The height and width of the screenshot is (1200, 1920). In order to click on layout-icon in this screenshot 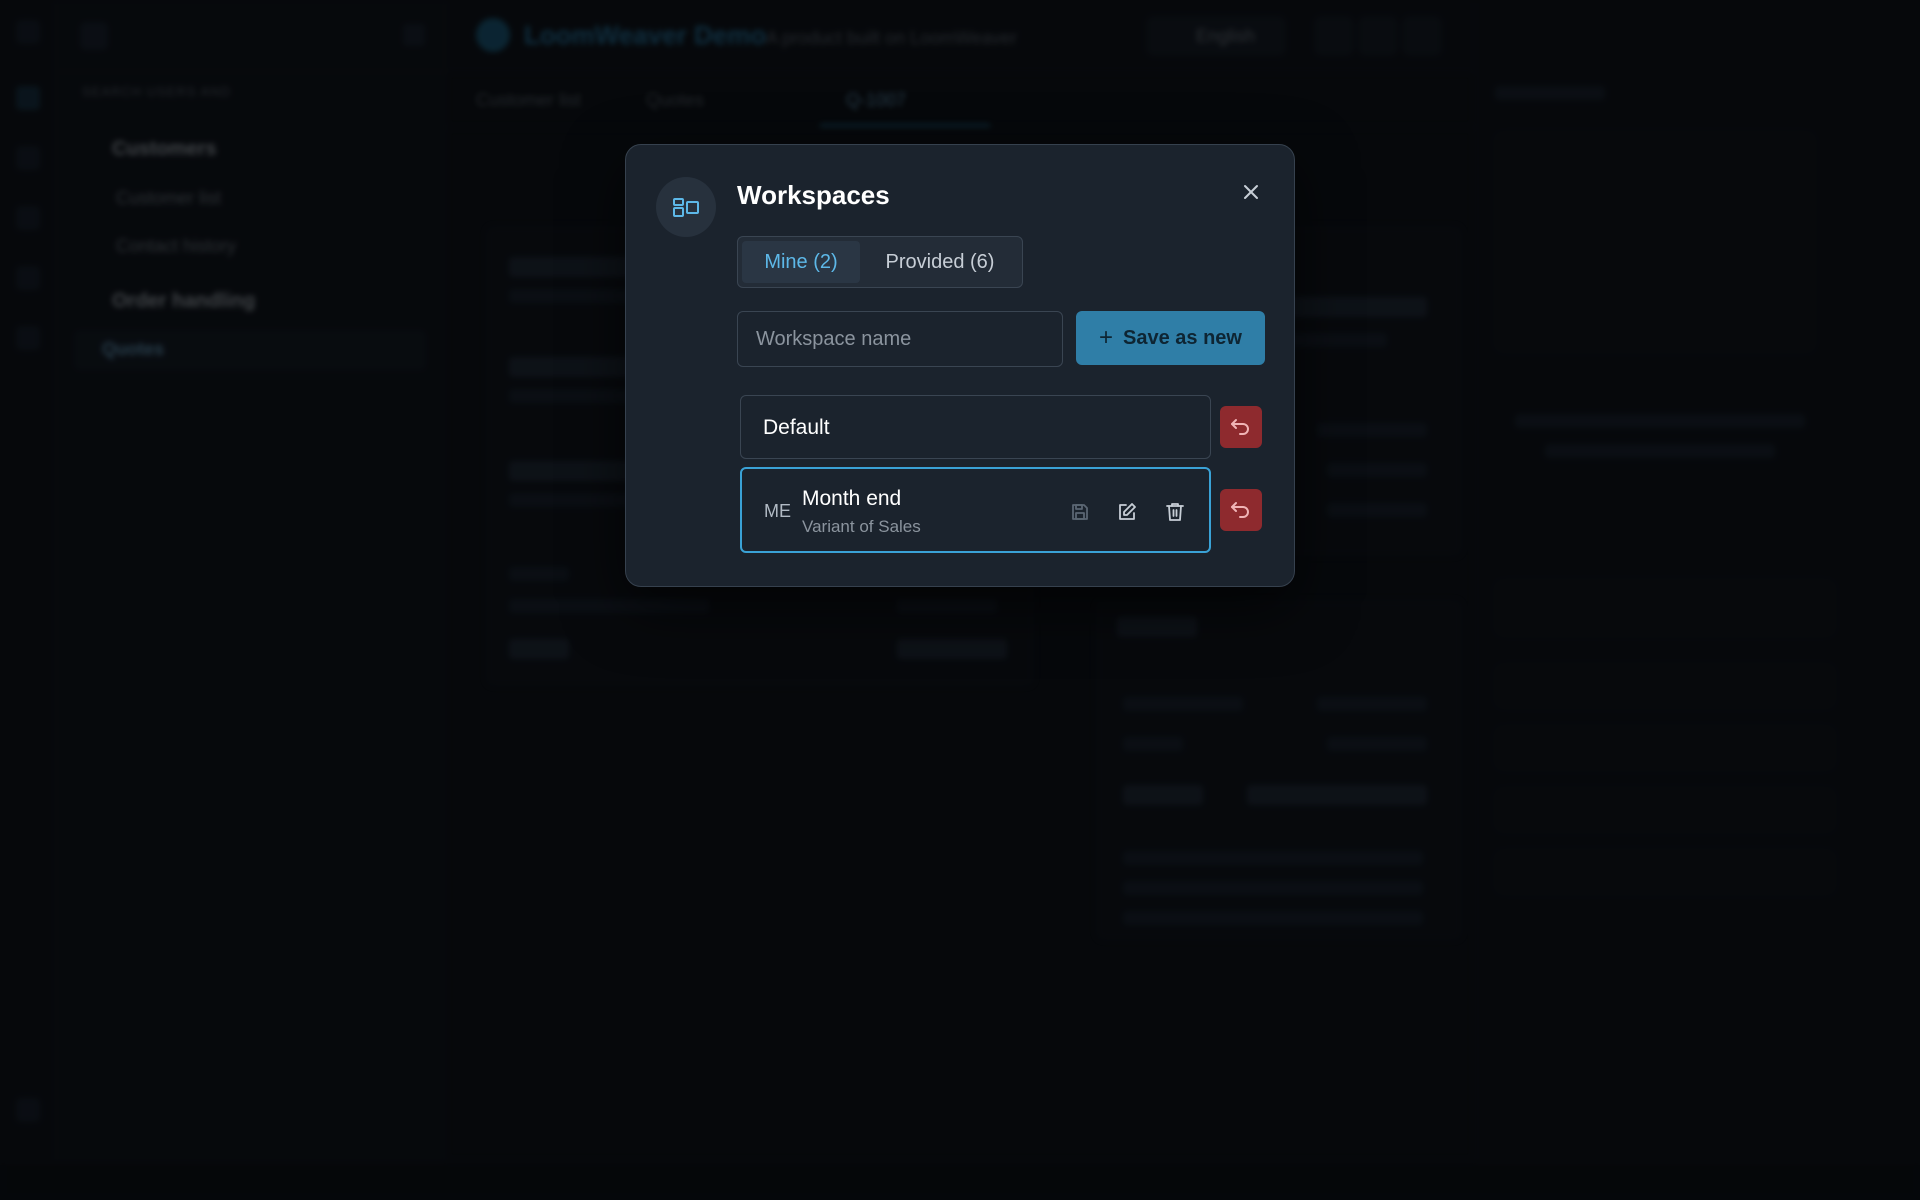, I will do `click(686, 207)`.